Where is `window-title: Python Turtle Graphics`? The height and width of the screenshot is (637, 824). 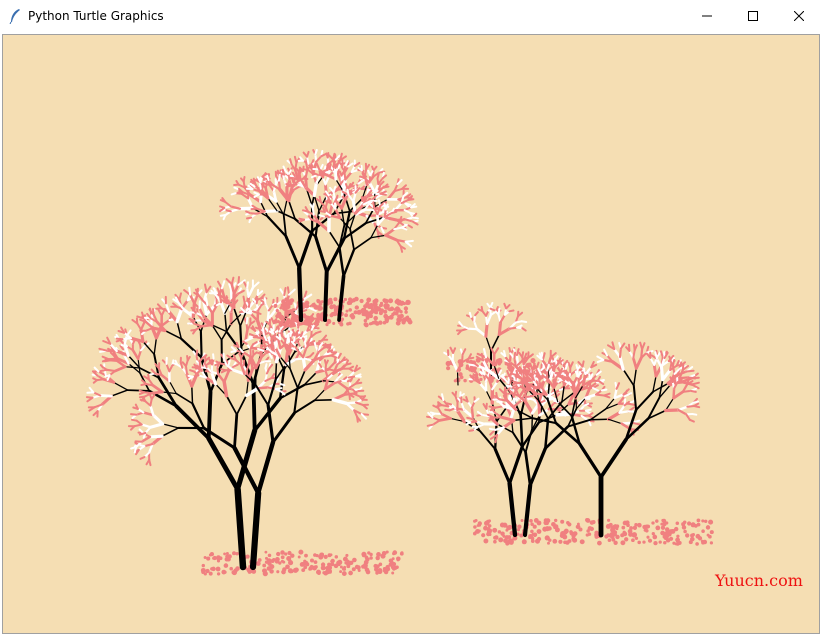 window-title: Python Turtle Graphics is located at coordinates (96, 16).